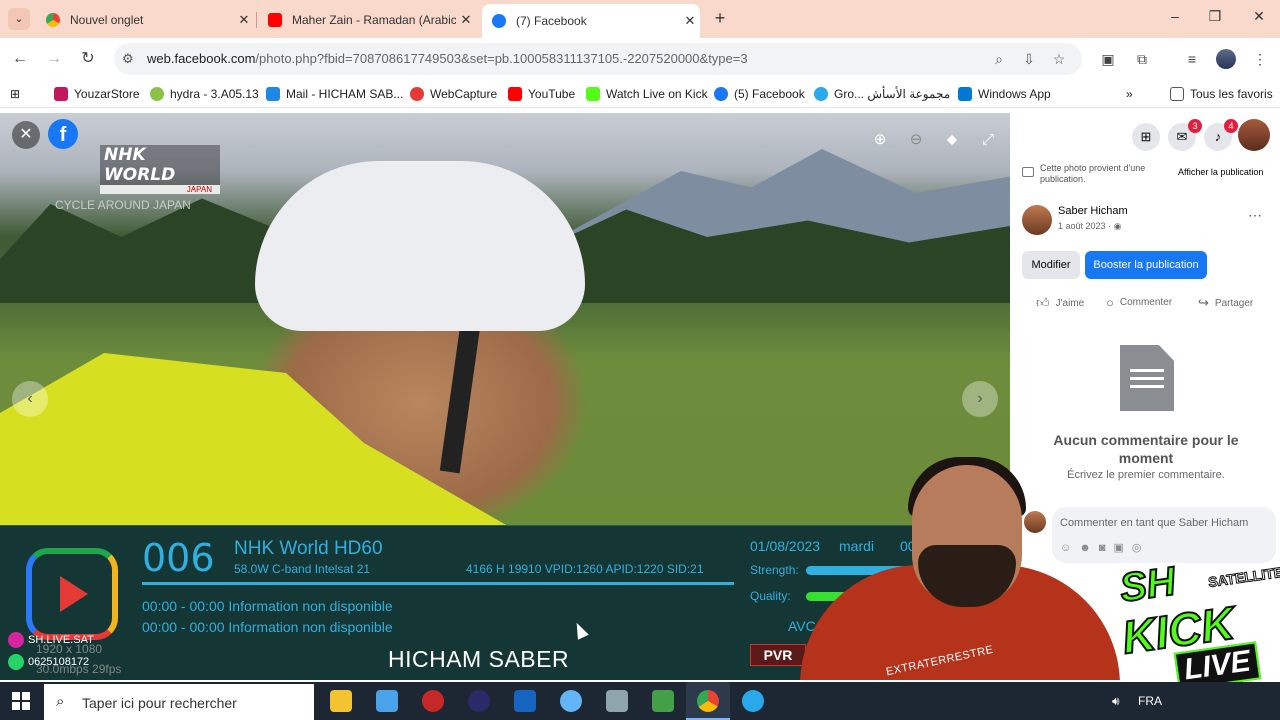 Image resolution: width=1280 pixels, height=720 pixels. Describe the element at coordinates (267, 606) in the screenshot. I see `epg-now: 00:00 - 00:00 Information non disponible` at that location.